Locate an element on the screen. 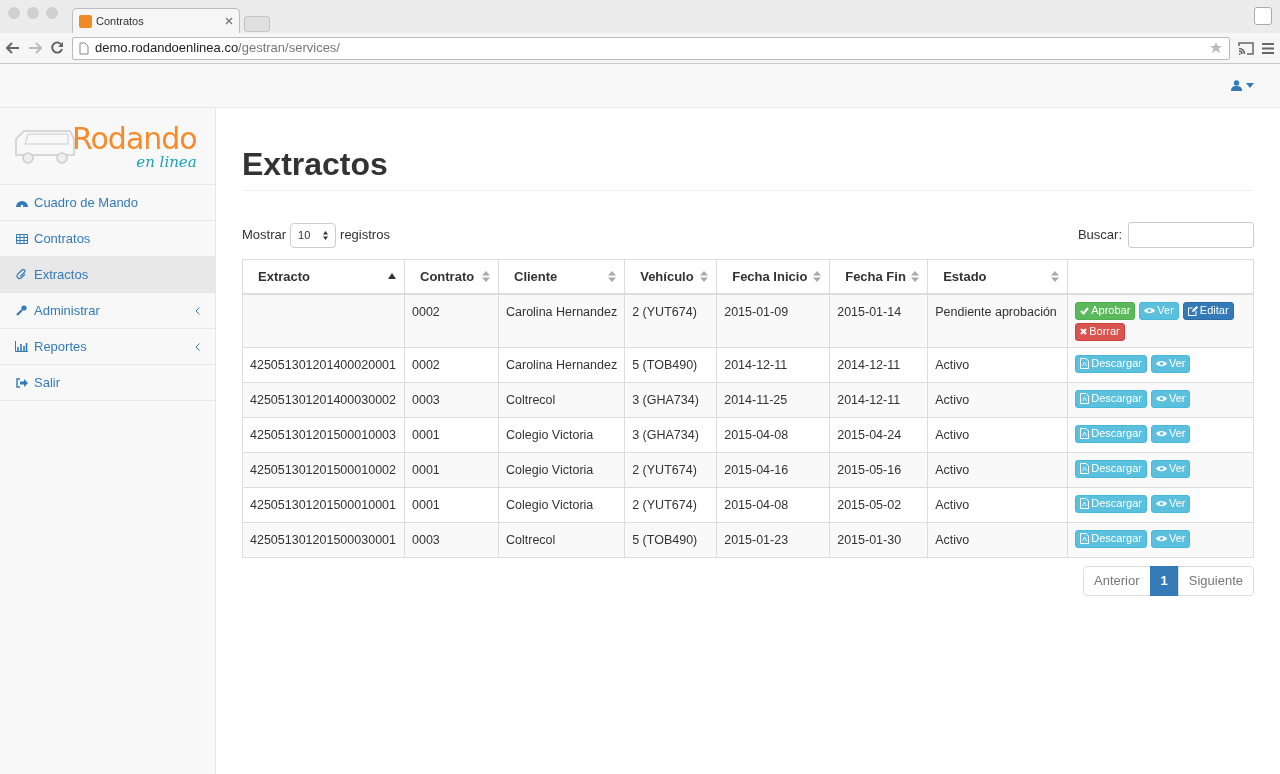 The width and height of the screenshot is (1280, 774). window-zoom-control is located at coordinates (52, 13).